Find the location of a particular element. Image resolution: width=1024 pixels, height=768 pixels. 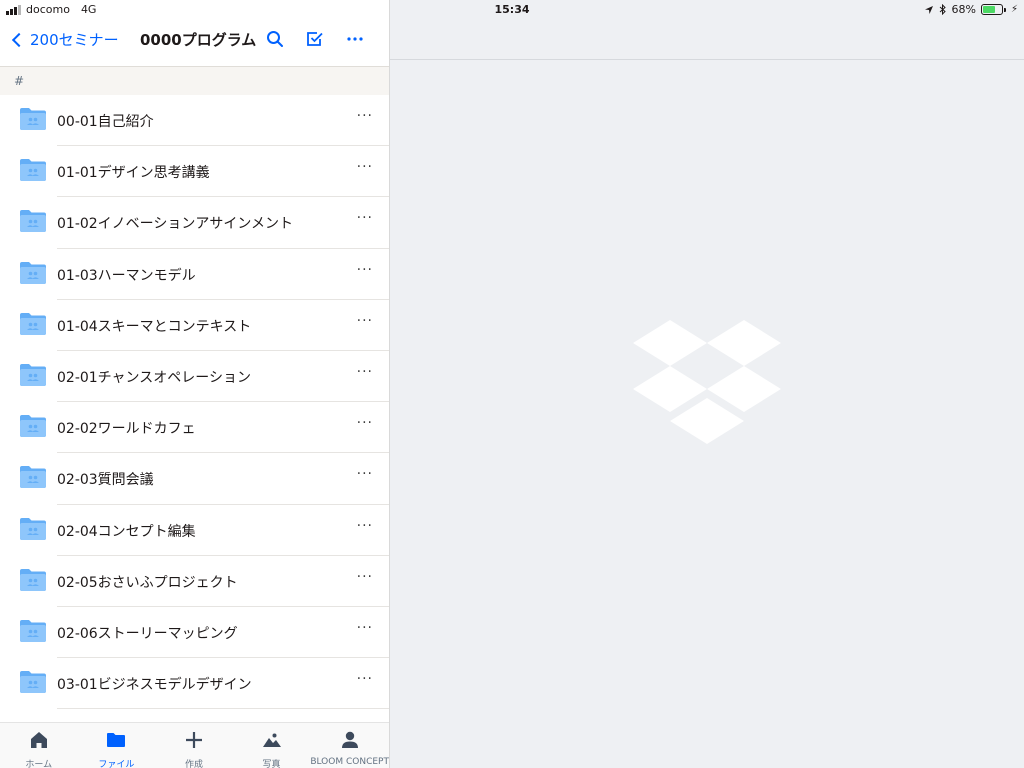

select-button is located at coordinates (315, 39).